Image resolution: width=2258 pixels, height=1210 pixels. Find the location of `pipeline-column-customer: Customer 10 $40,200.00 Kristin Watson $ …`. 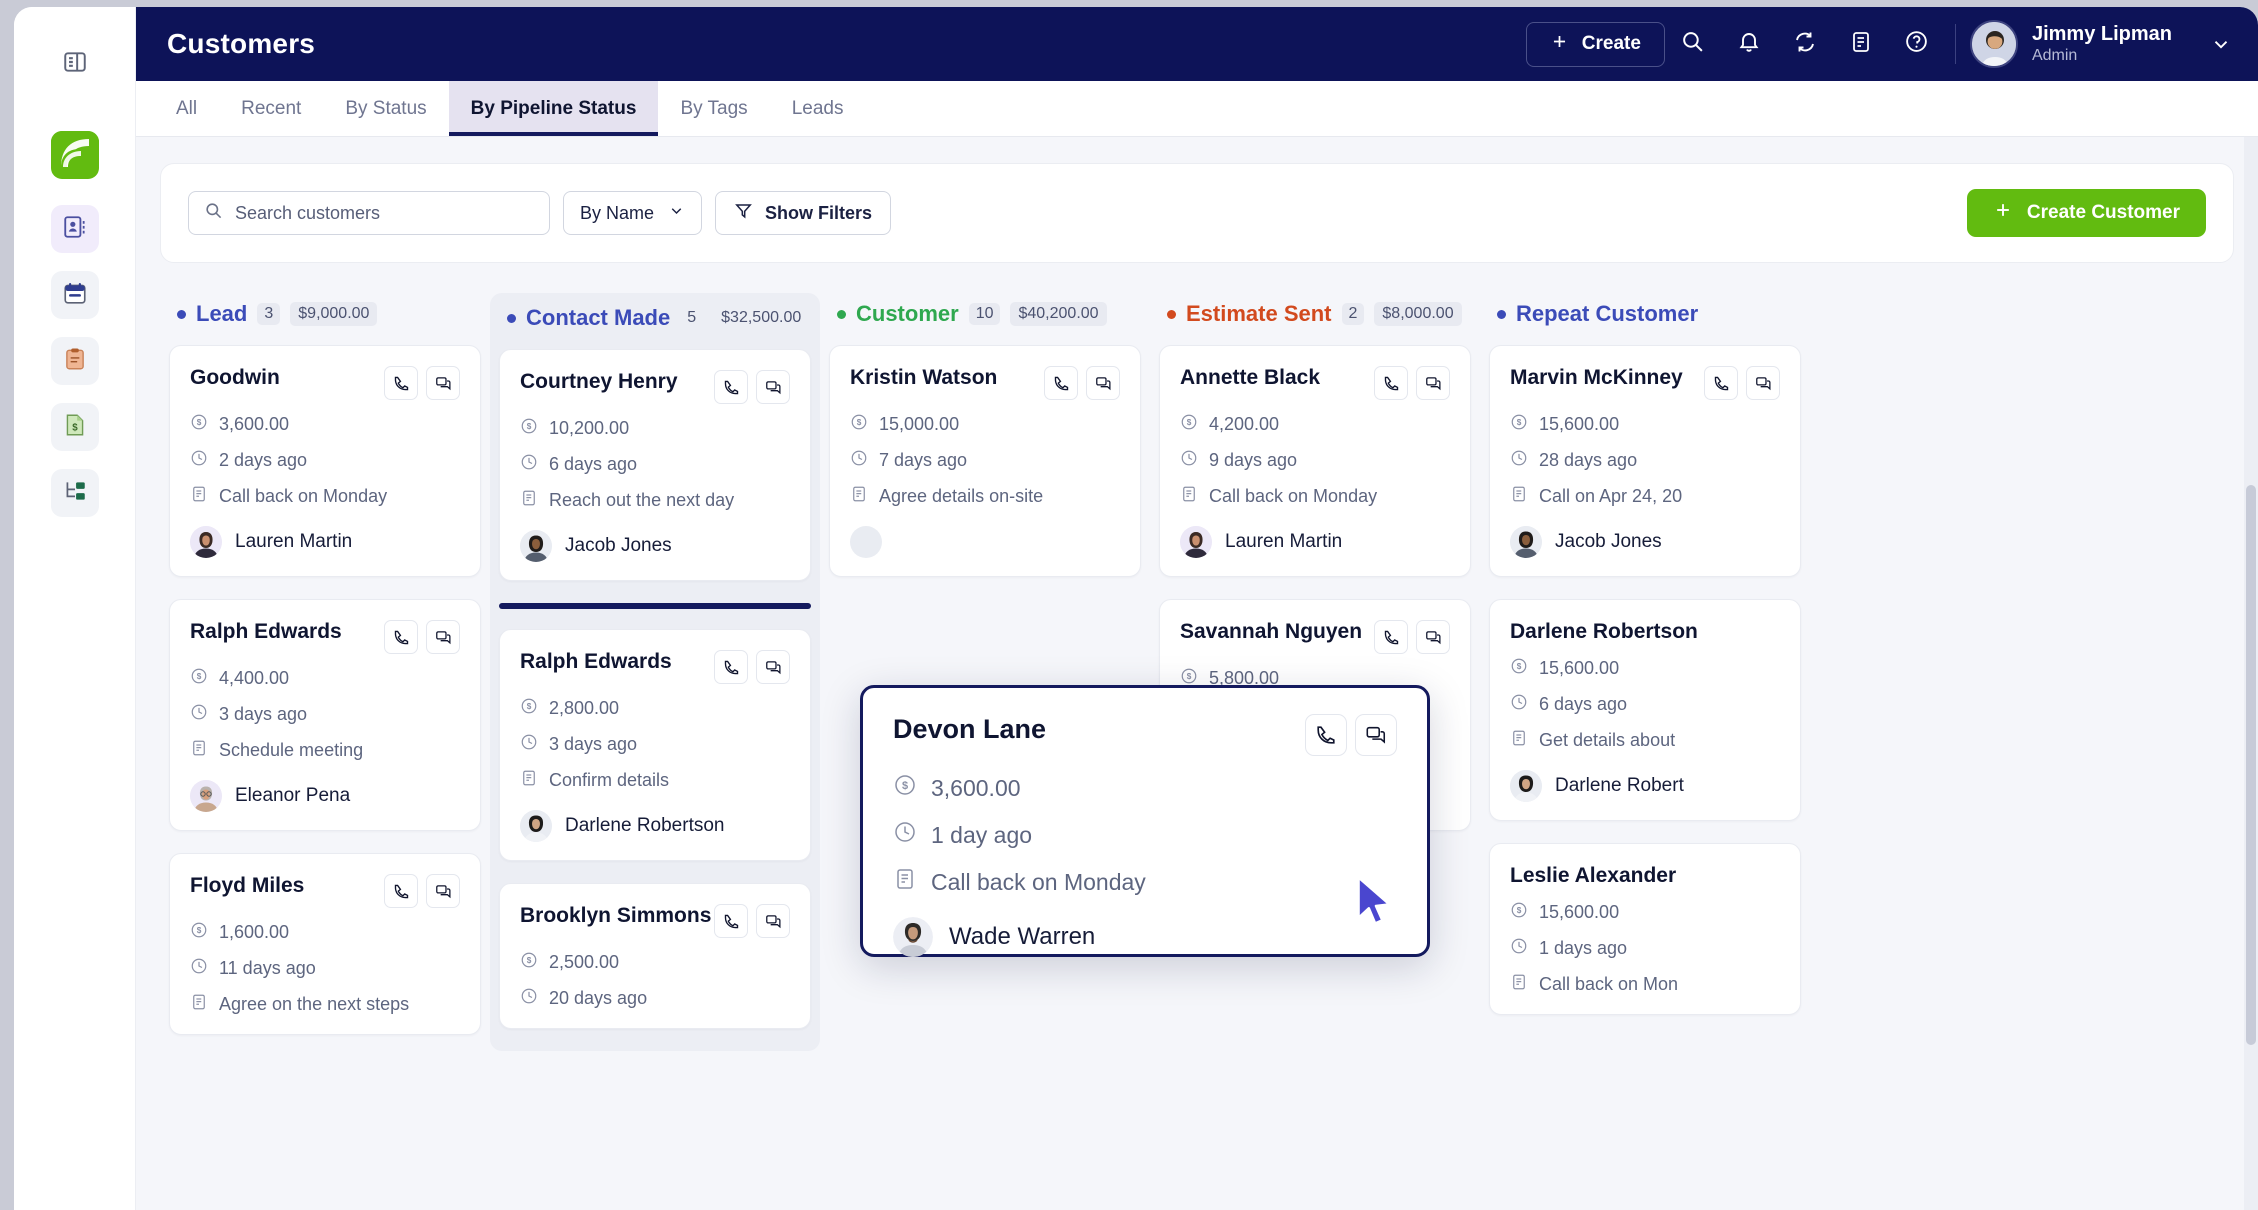

pipeline-column-customer: Customer 10 $40,200.00 Kristin Watson $ … is located at coordinates (985, 446).